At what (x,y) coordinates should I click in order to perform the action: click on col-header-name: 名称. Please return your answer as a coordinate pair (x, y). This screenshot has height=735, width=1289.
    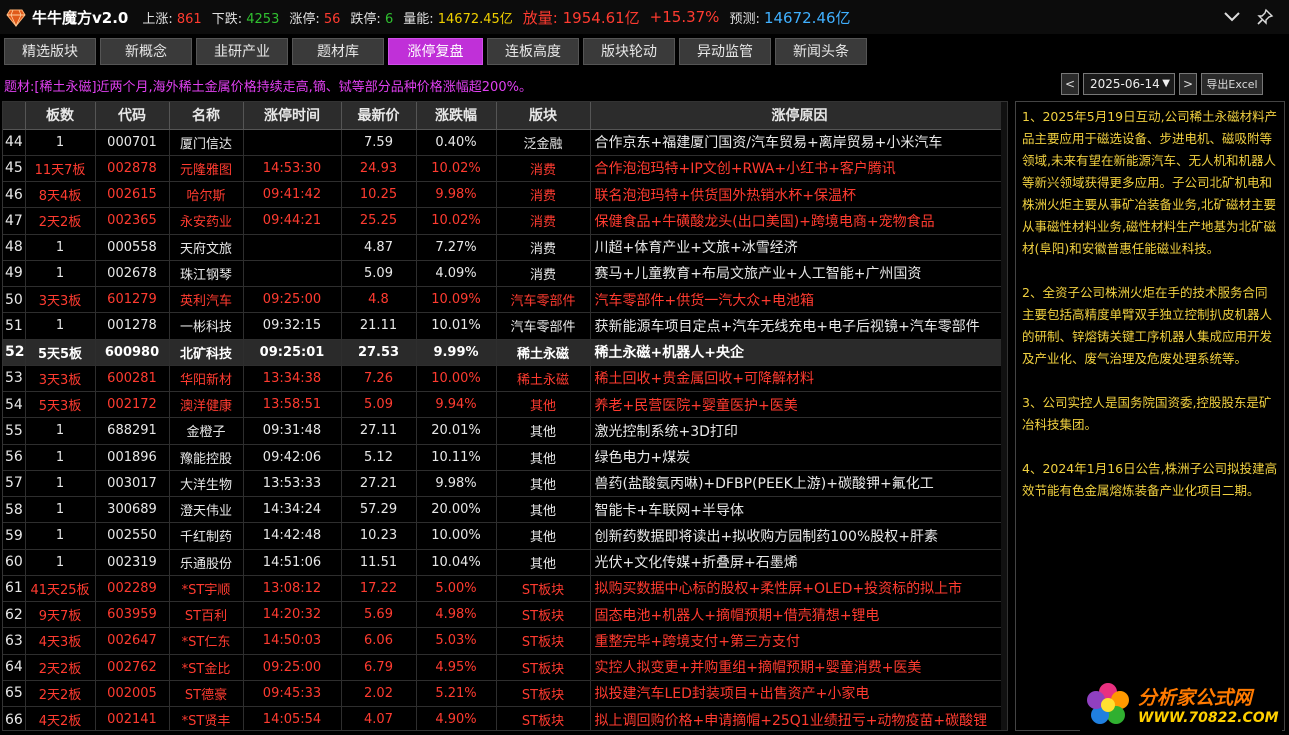
    Looking at the image, I should click on (206, 116).